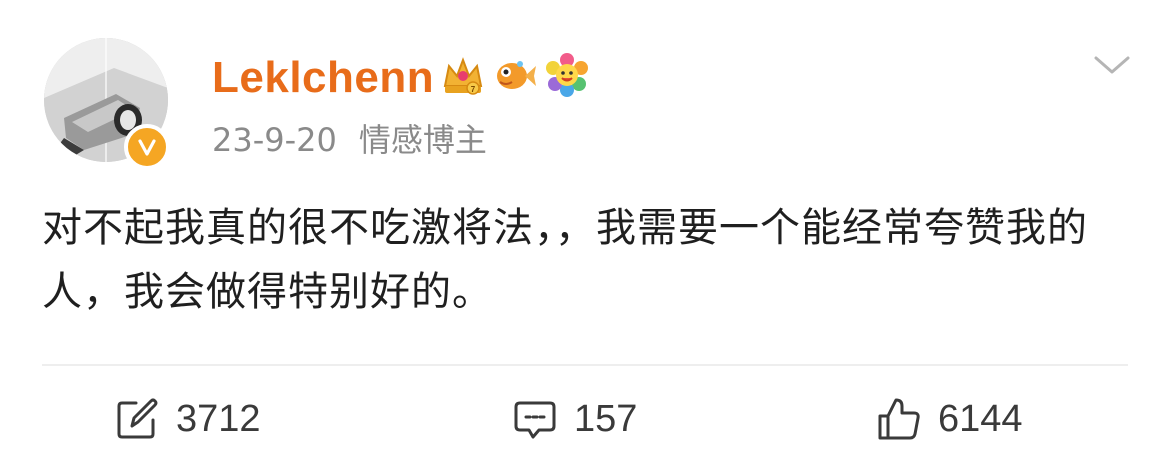 The width and height of the screenshot is (1170, 473). Describe the element at coordinates (137, 418) in the screenshot. I see `repost-icon` at that location.